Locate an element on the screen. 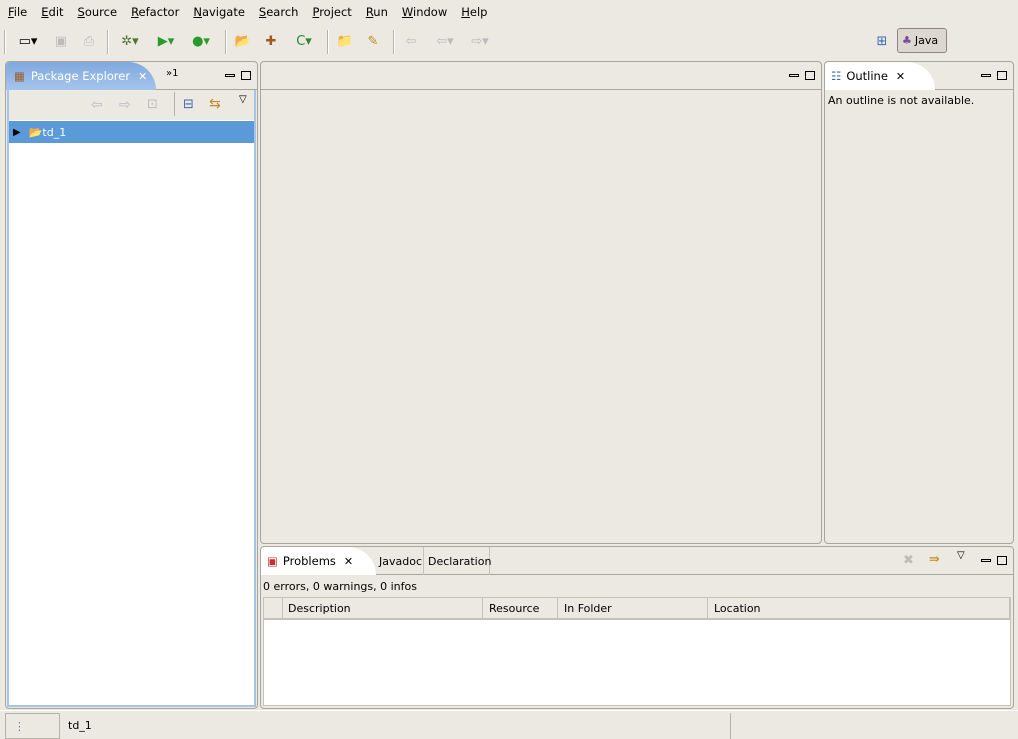 The image size is (1018, 739). fast-view-bar: ⋮ is located at coordinates (32, 726).